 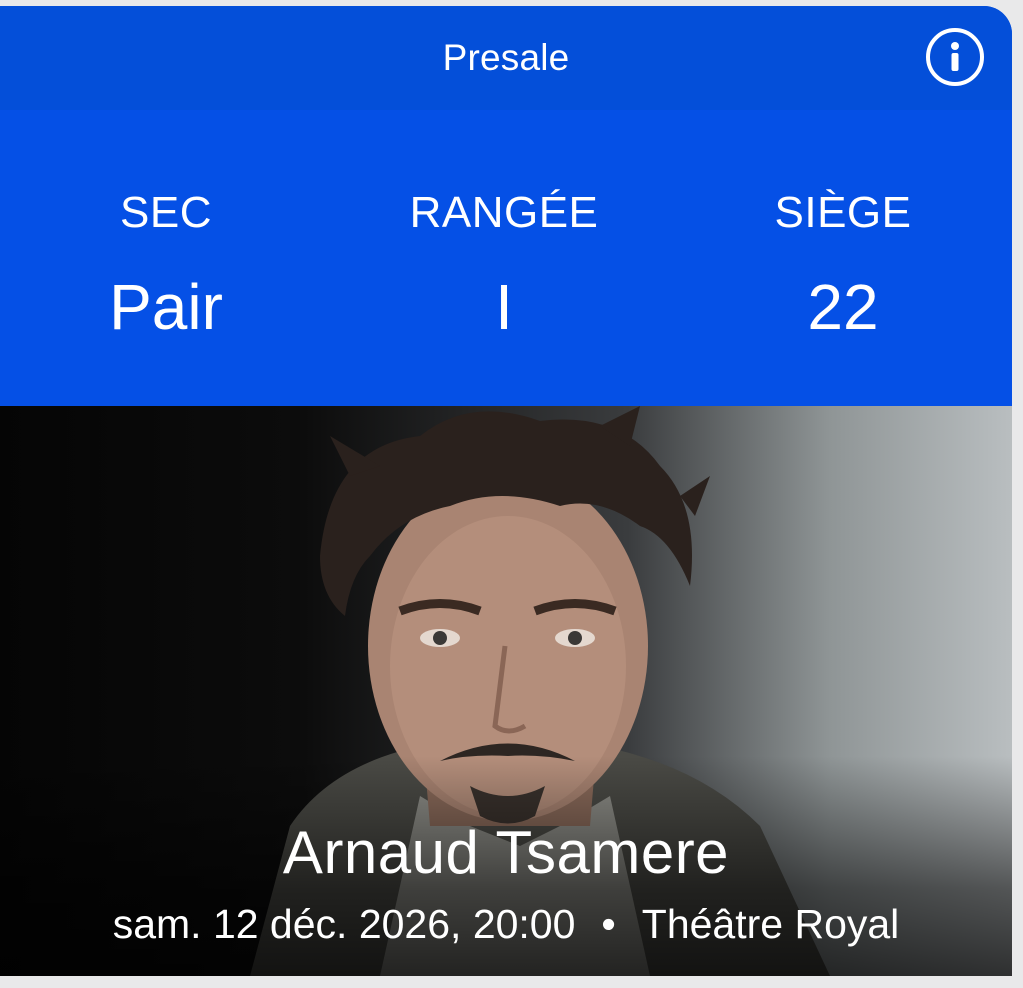 I want to click on row-value: I, so click(x=504, y=307).